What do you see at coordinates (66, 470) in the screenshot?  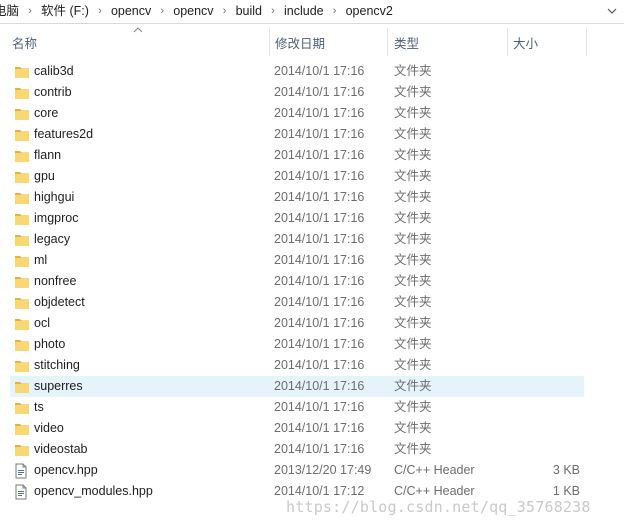 I see `item-name: opencv.hpp` at bounding box center [66, 470].